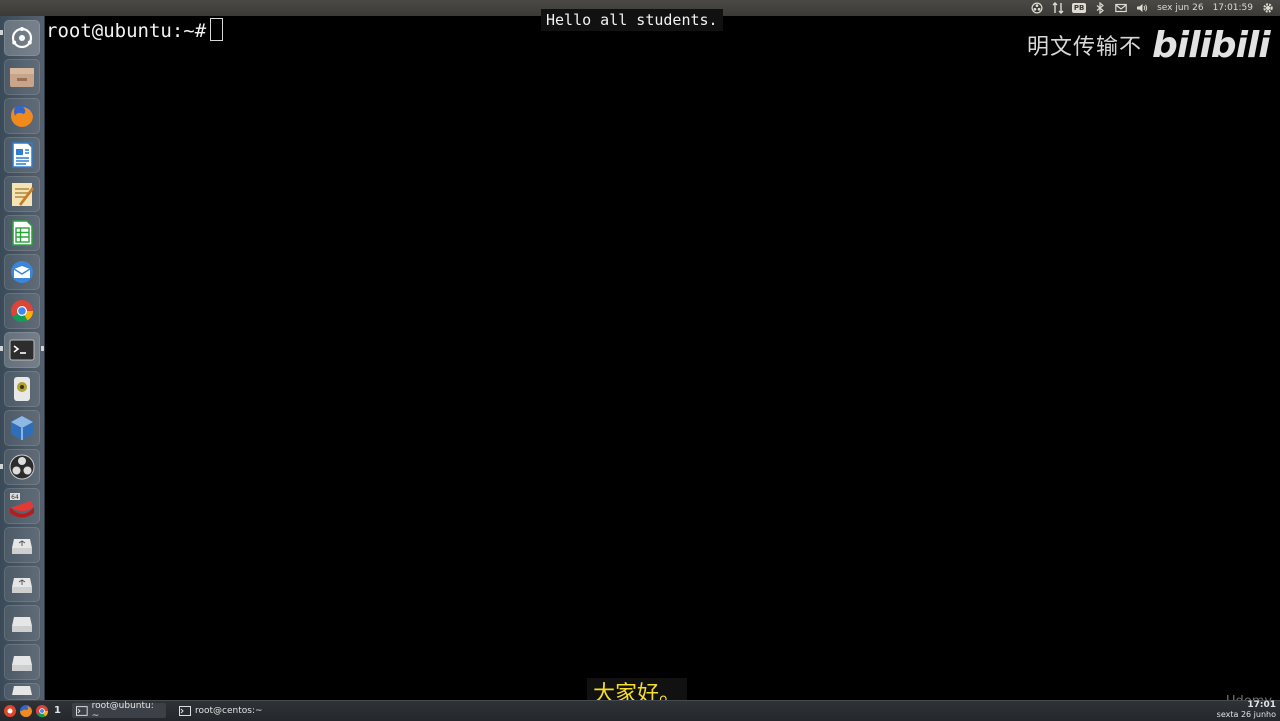 The height and width of the screenshot is (721, 1280). Describe the element at coordinates (42, 348) in the screenshot. I see `active-indicator` at that location.